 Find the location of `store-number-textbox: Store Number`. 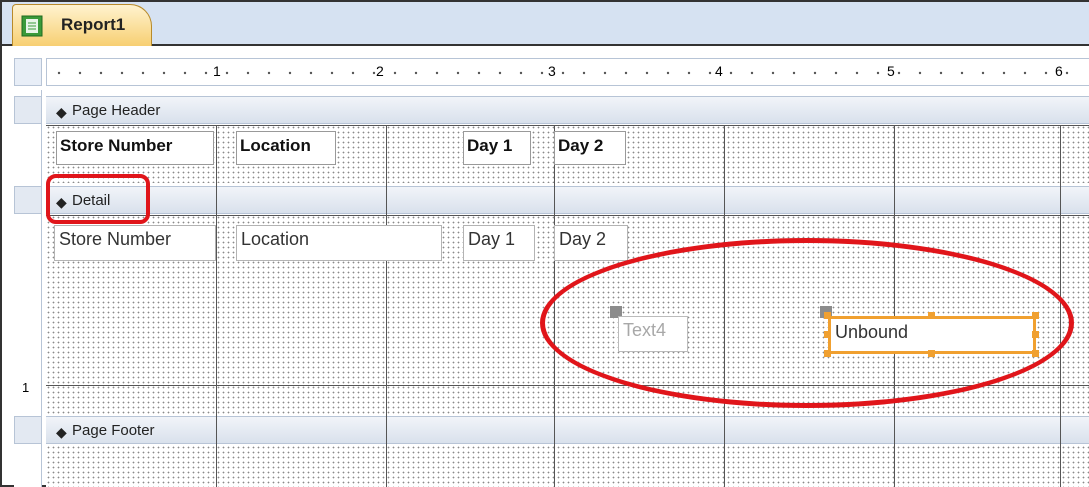

store-number-textbox: Store Number is located at coordinates (135, 243).